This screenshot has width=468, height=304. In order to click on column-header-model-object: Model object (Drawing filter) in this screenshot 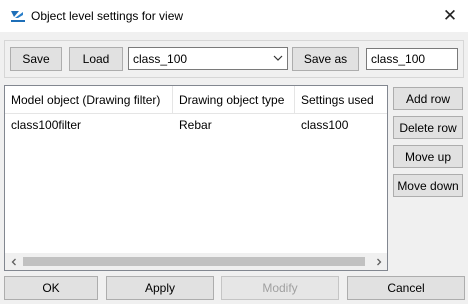, I will do `click(89, 100)`.